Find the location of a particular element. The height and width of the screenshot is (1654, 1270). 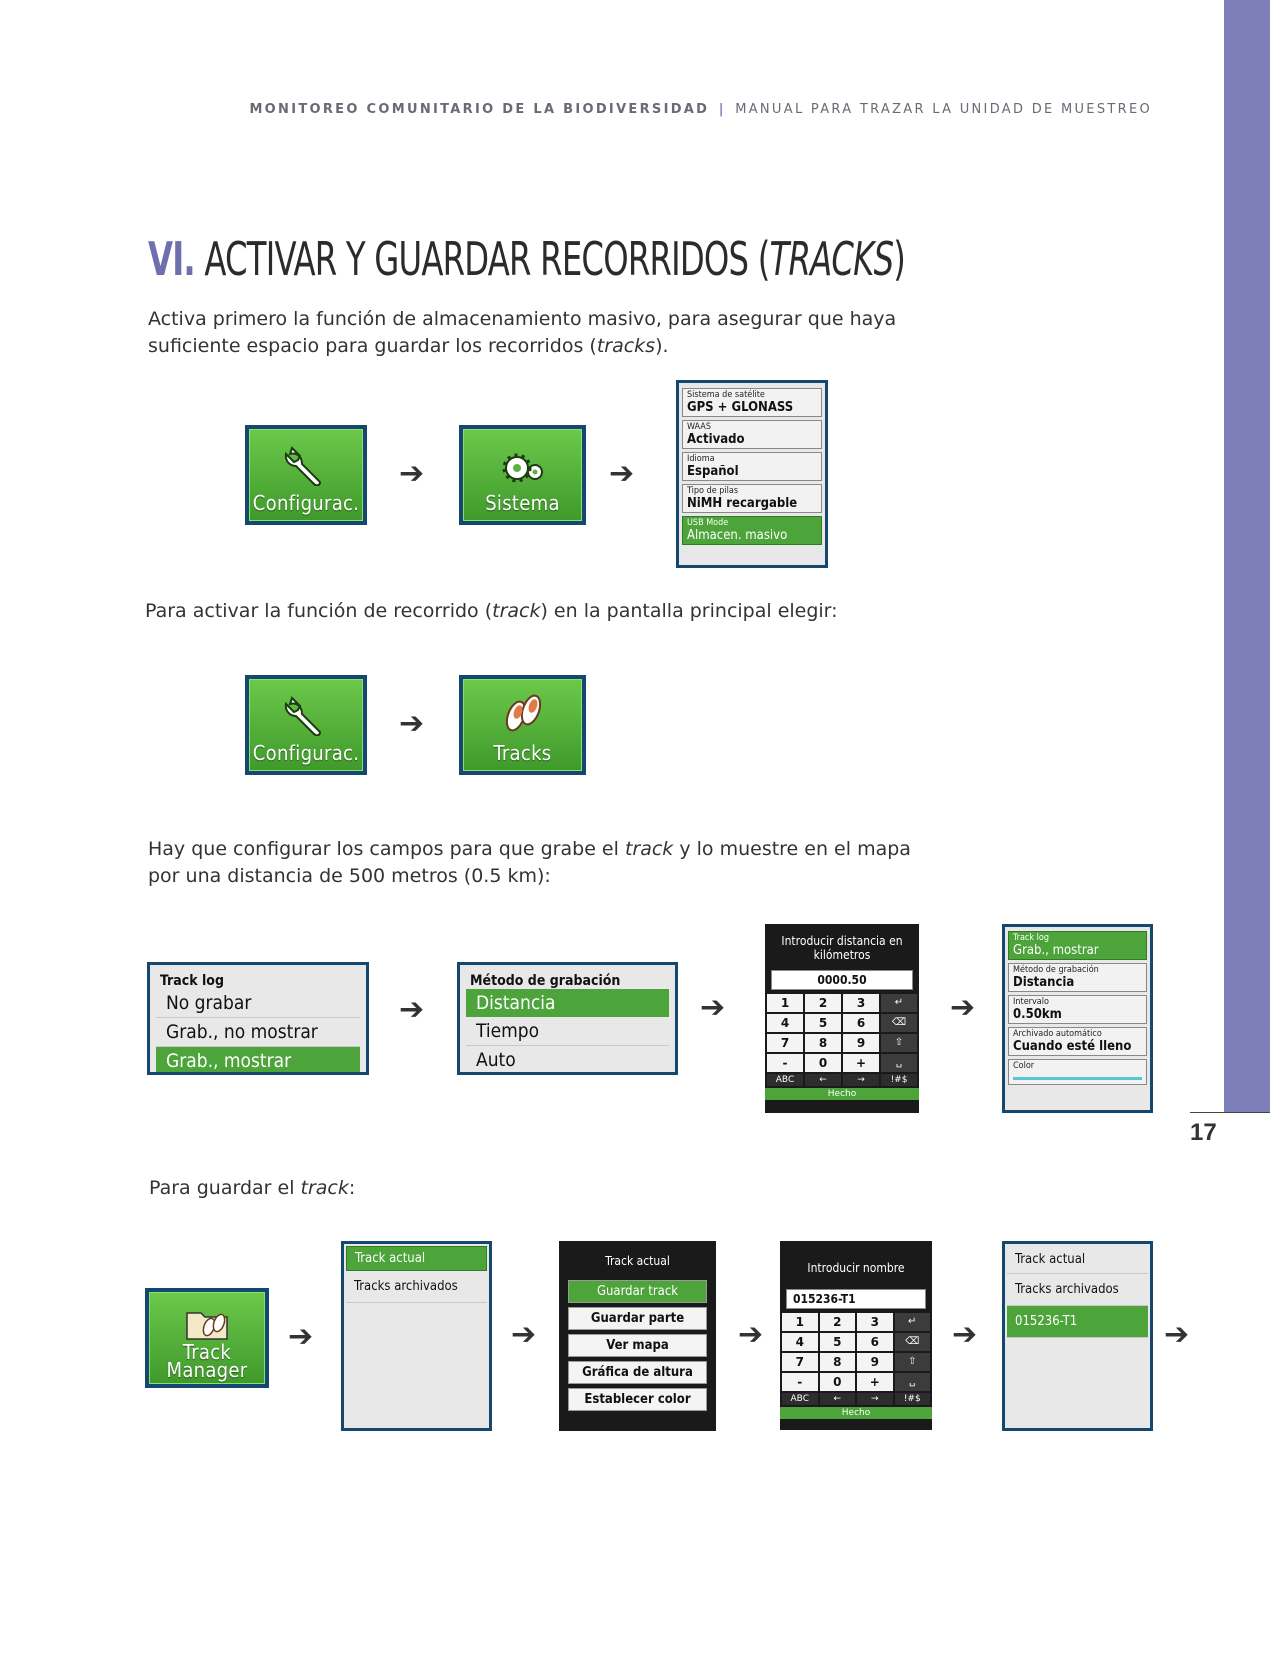

setting-satellite: Sistema de satélite GPS + GLONASS is located at coordinates (752, 402).